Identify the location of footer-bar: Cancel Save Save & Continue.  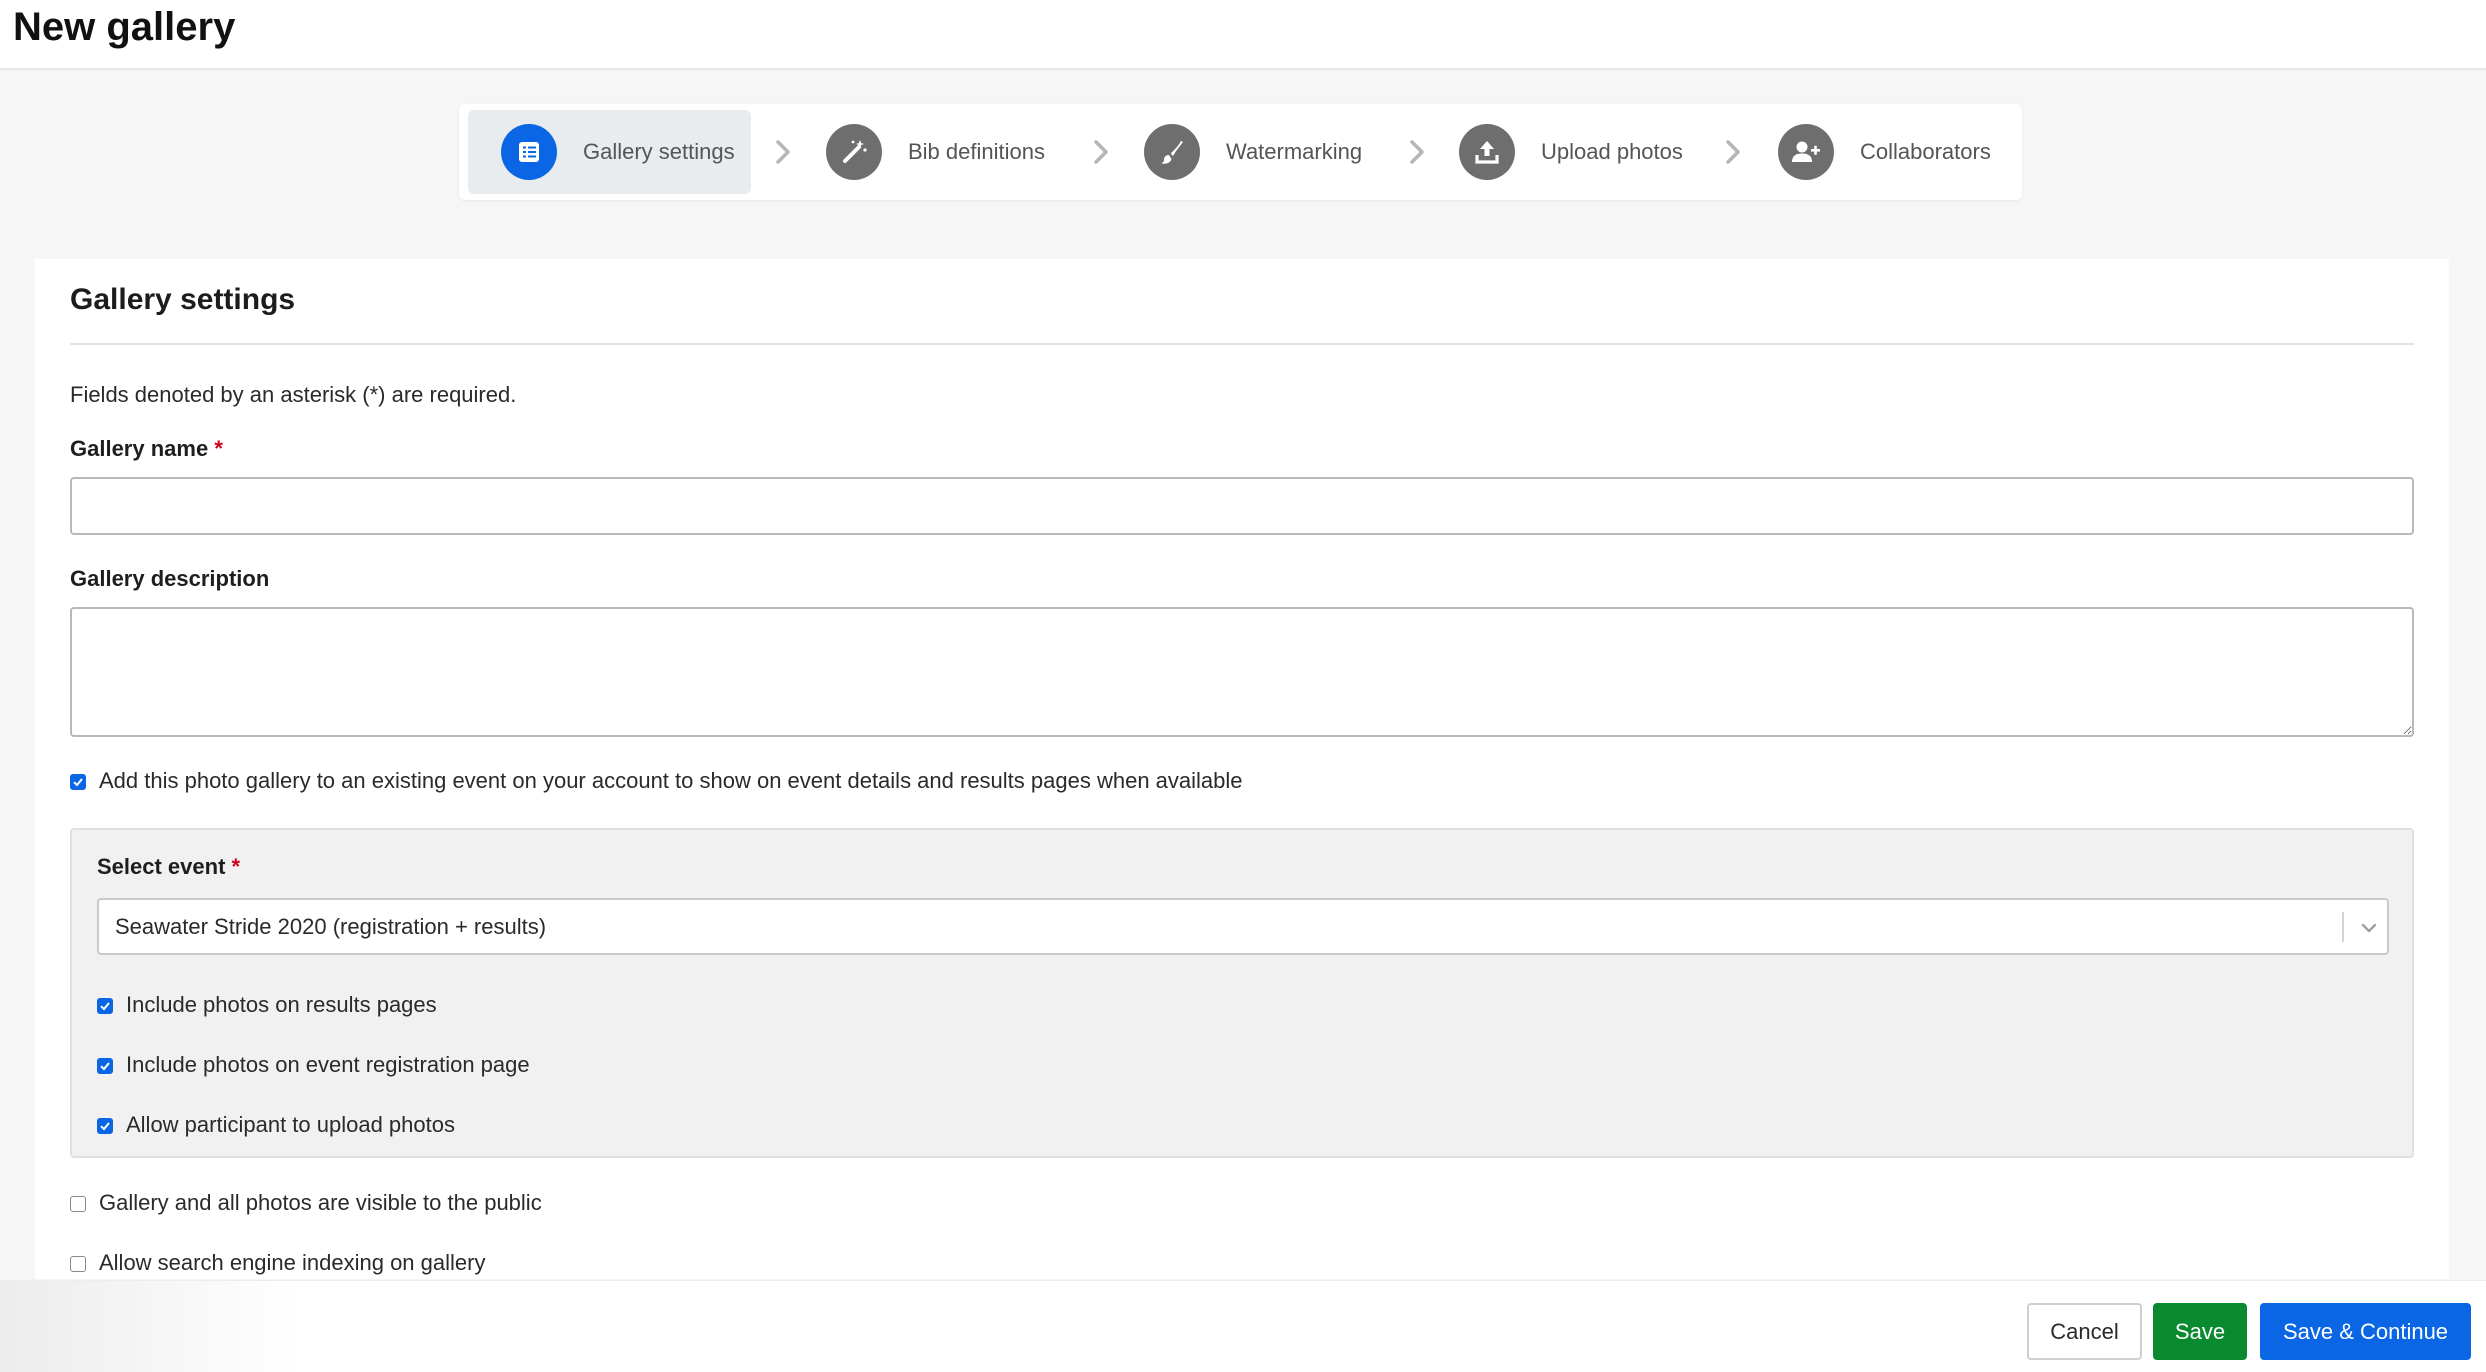
(1243, 1326).